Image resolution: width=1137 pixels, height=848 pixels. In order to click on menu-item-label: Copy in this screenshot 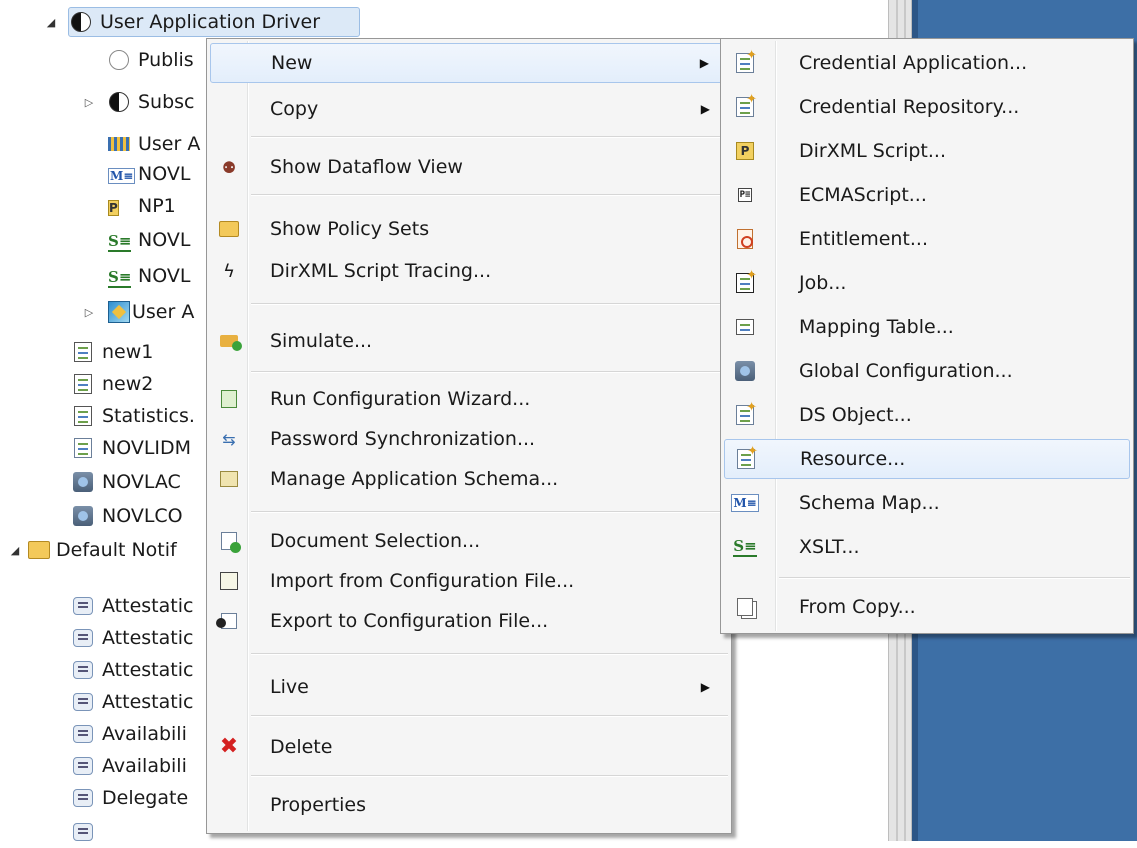, I will do `click(294, 109)`.